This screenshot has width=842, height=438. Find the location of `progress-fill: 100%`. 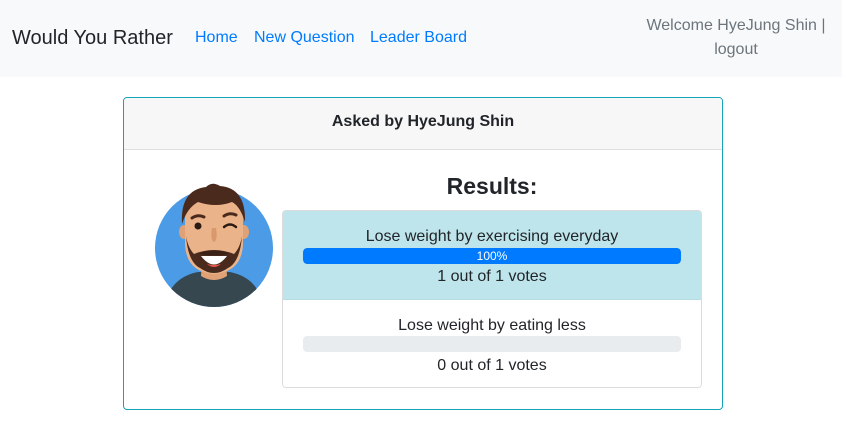

progress-fill: 100% is located at coordinates (492, 256).